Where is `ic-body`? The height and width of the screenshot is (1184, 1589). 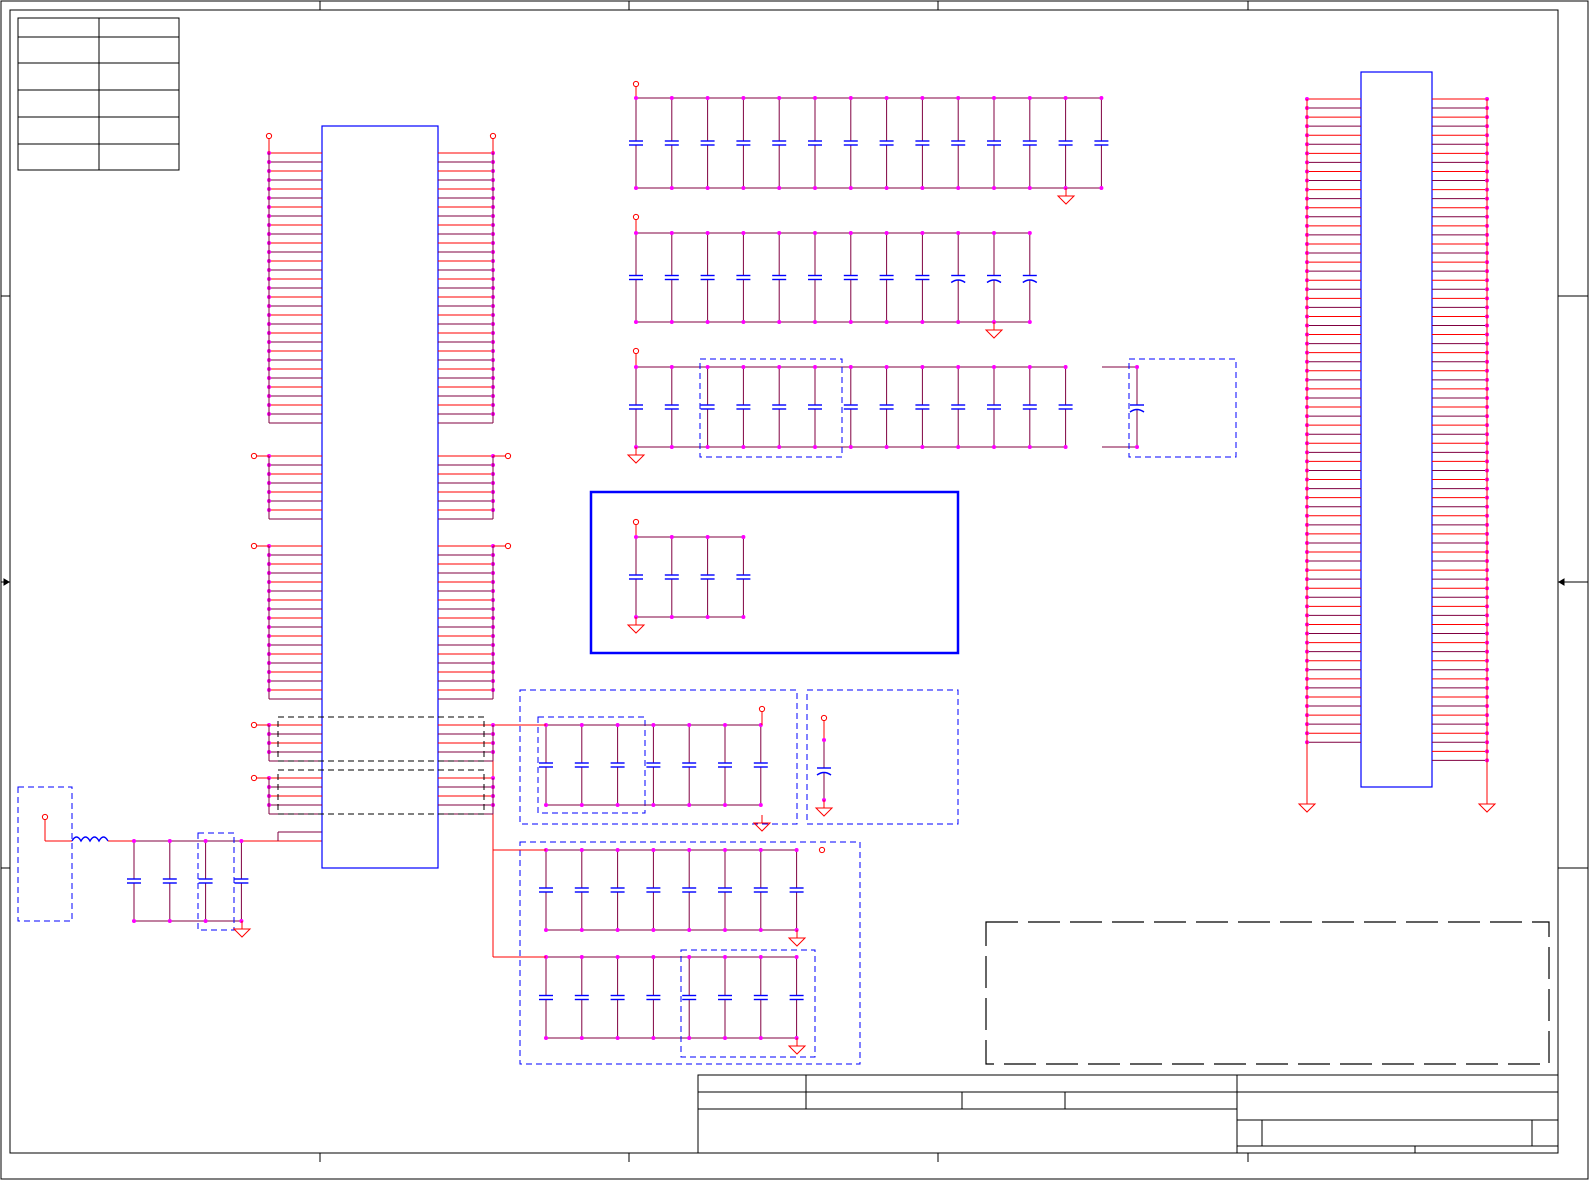
ic-body is located at coordinates (380, 497).